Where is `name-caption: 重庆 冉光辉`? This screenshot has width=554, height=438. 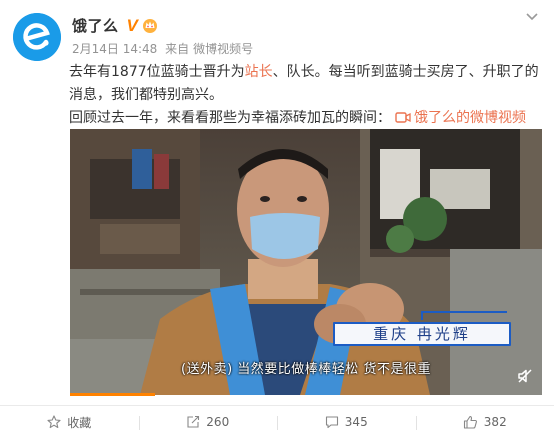 name-caption: 重庆 冉光辉 is located at coordinates (422, 334).